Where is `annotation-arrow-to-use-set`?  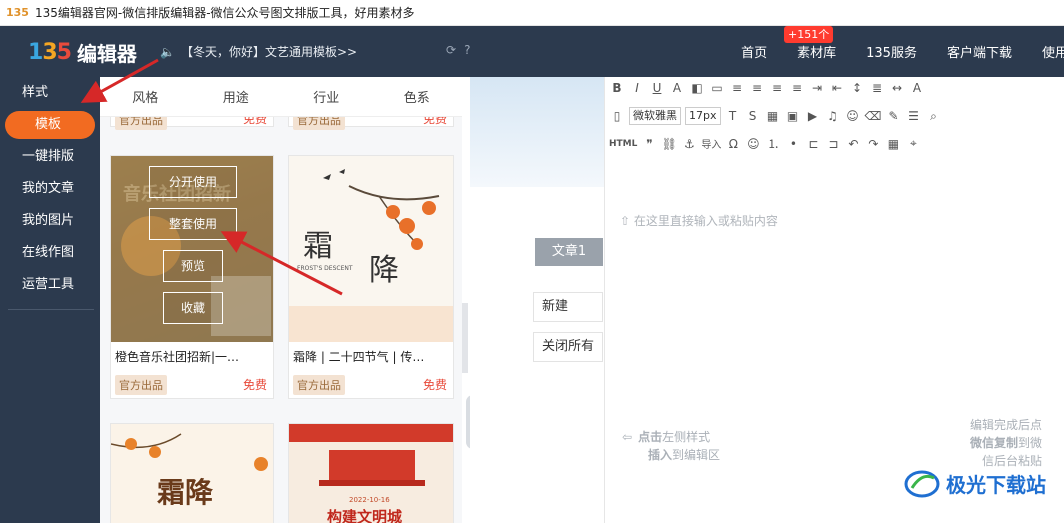
annotation-arrow-to-use-set is located at coordinates (281, 263).